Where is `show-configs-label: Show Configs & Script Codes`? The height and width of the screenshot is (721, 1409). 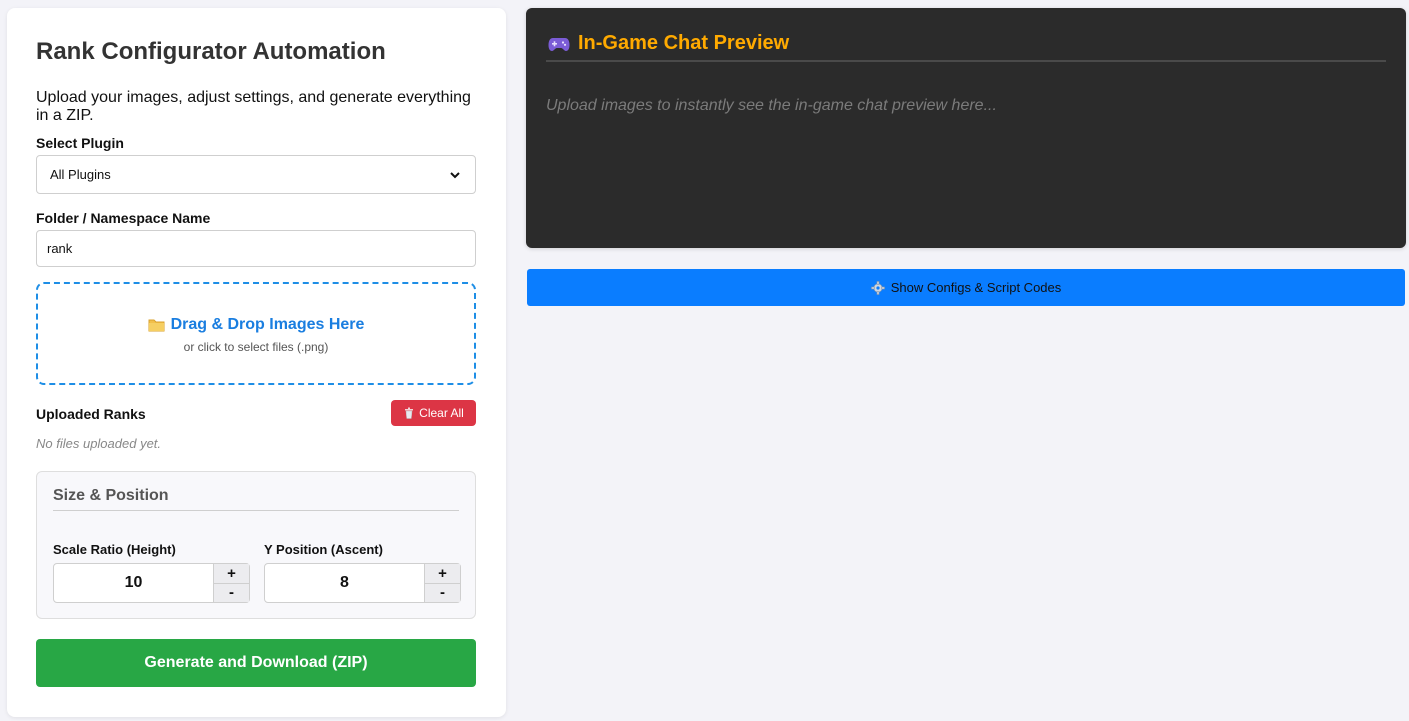
show-configs-label: Show Configs & Script Codes is located at coordinates (976, 287).